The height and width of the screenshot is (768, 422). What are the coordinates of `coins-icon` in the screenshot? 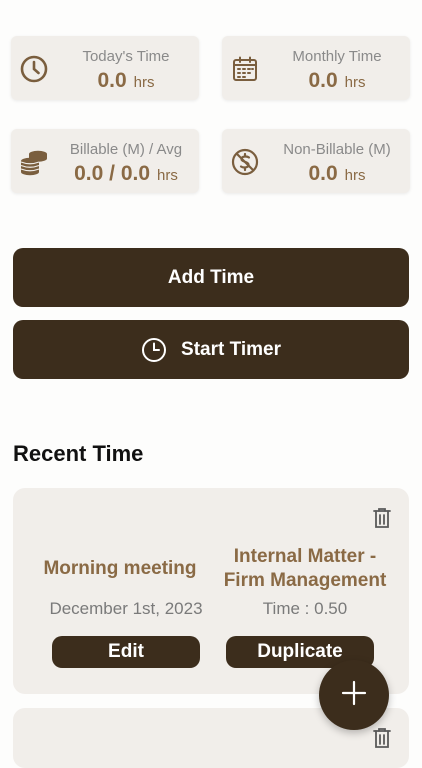 It's located at (34, 162).